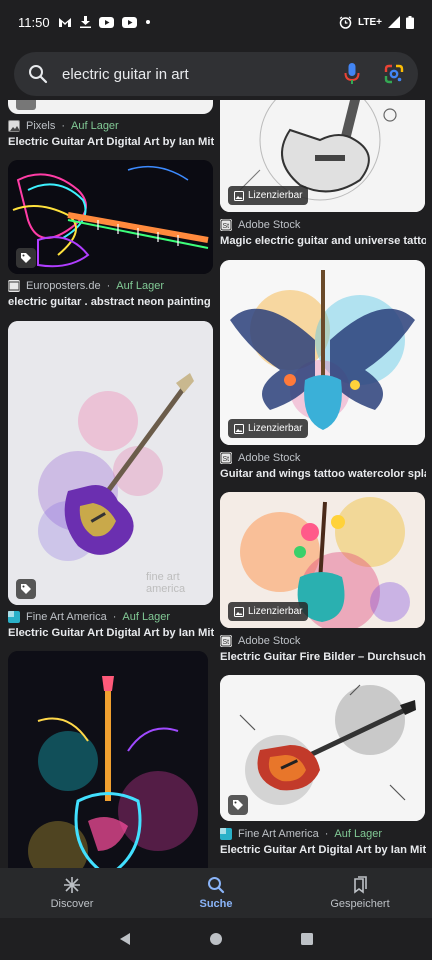 The width and height of the screenshot is (432, 960). I want to click on bookmarks-icon, so click(360, 885).